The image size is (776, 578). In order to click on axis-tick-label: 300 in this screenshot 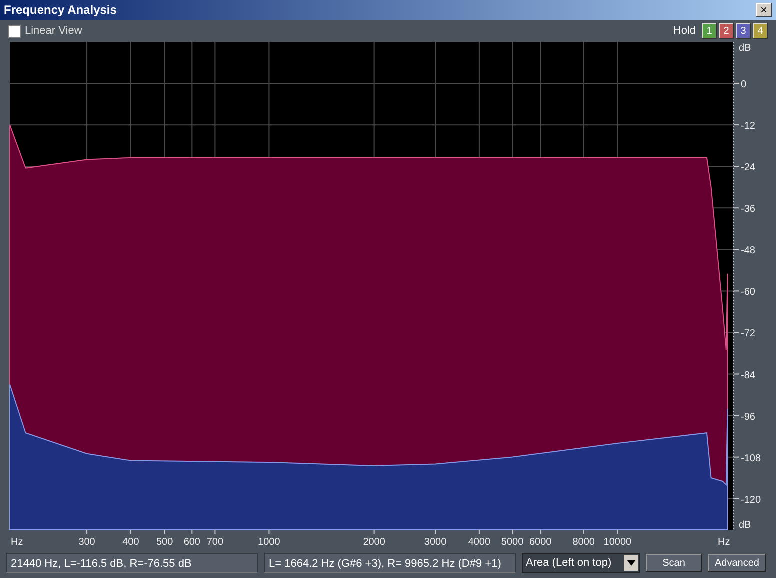, I will do `click(87, 542)`.